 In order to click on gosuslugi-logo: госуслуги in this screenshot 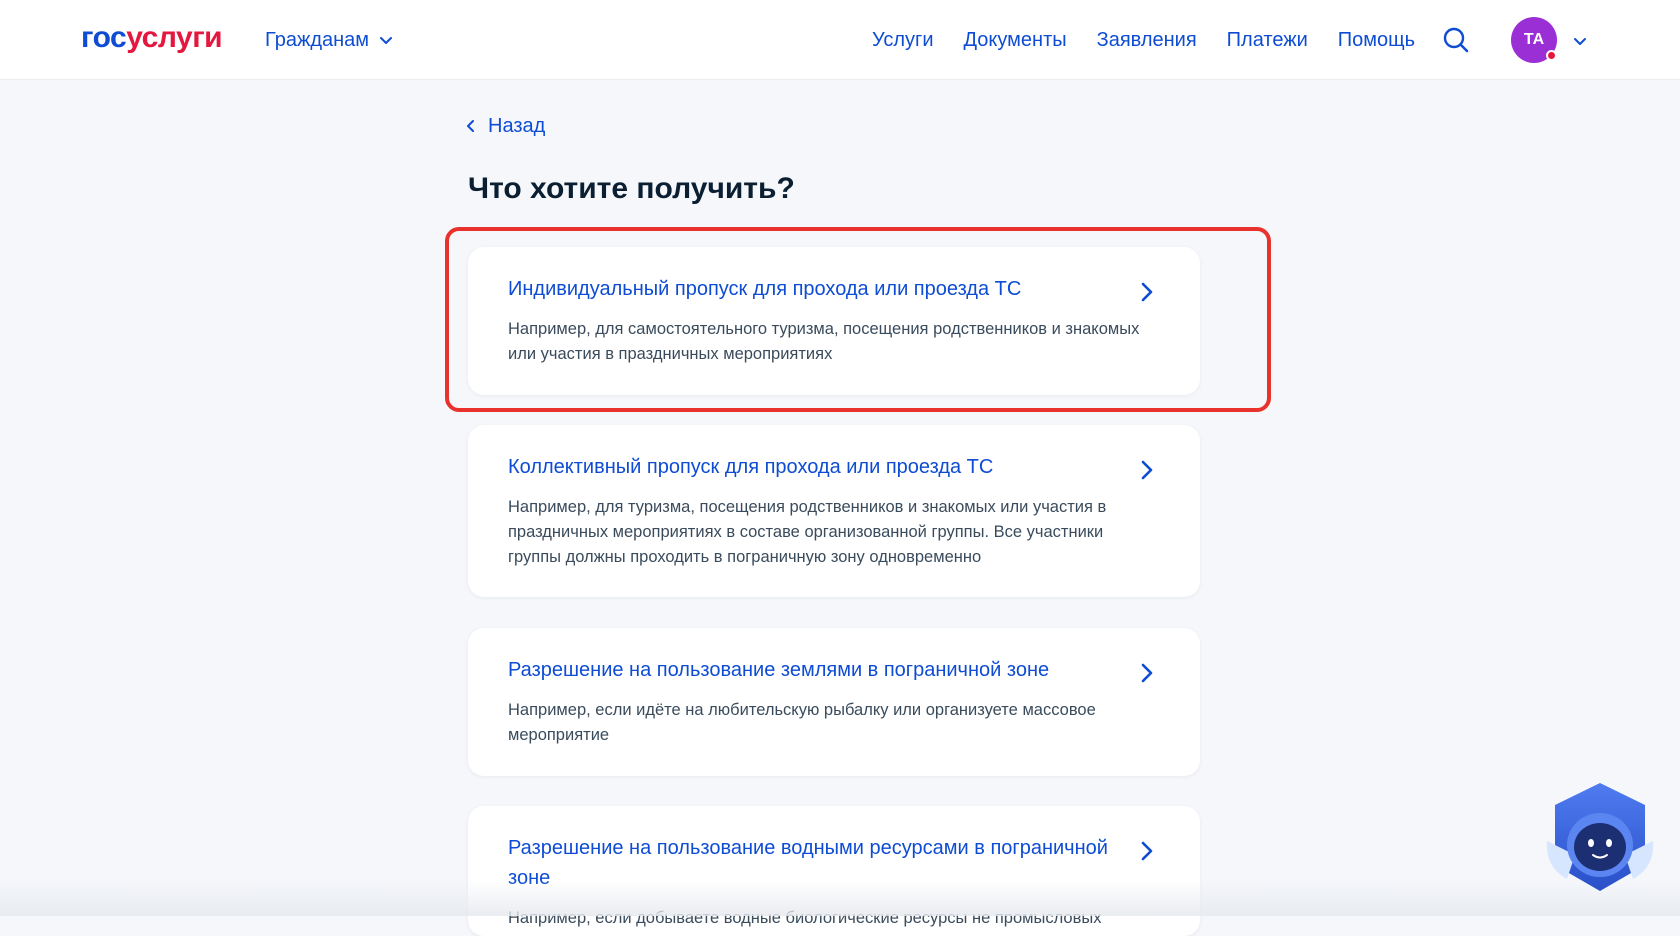, I will do `click(152, 38)`.